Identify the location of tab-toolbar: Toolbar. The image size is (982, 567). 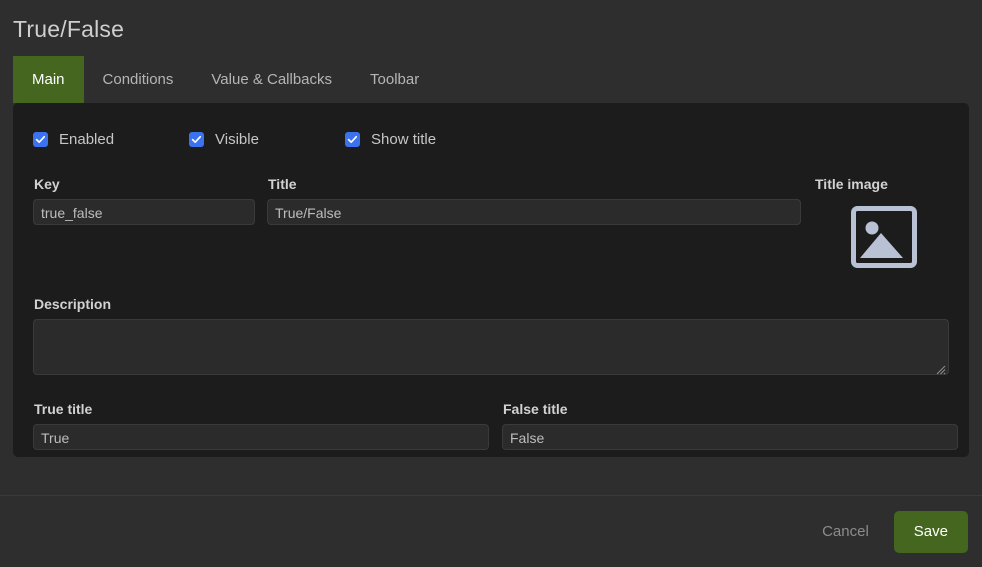
(394, 79).